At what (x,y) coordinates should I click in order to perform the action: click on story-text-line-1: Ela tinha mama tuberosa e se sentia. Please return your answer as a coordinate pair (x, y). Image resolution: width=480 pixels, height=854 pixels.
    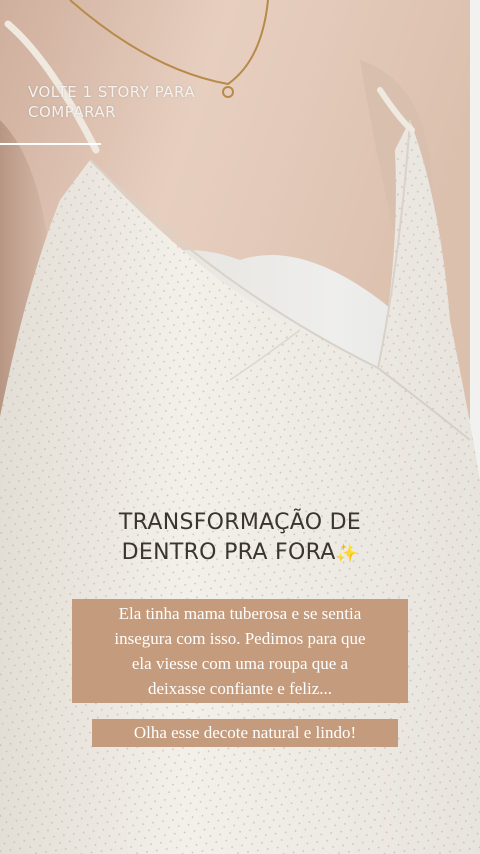
    Looking at the image, I should click on (240, 613).